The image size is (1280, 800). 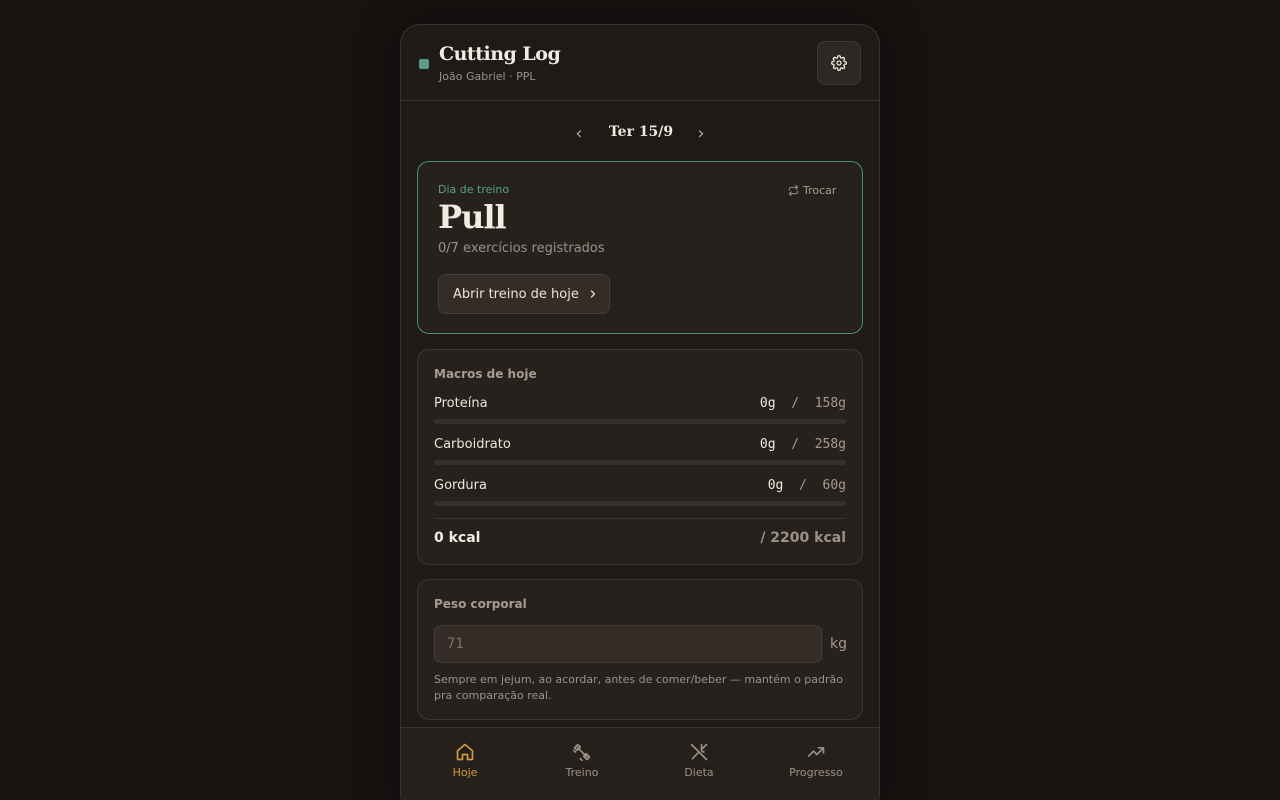 What do you see at coordinates (472, 217) in the screenshot?
I see `workout-name: Pull` at bounding box center [472, 217].